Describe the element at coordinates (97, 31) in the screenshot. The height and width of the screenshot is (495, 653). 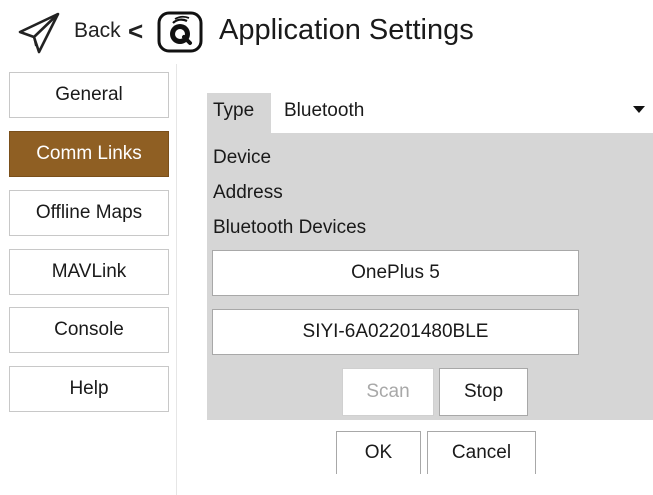
I see `back-button: Back` at that location.